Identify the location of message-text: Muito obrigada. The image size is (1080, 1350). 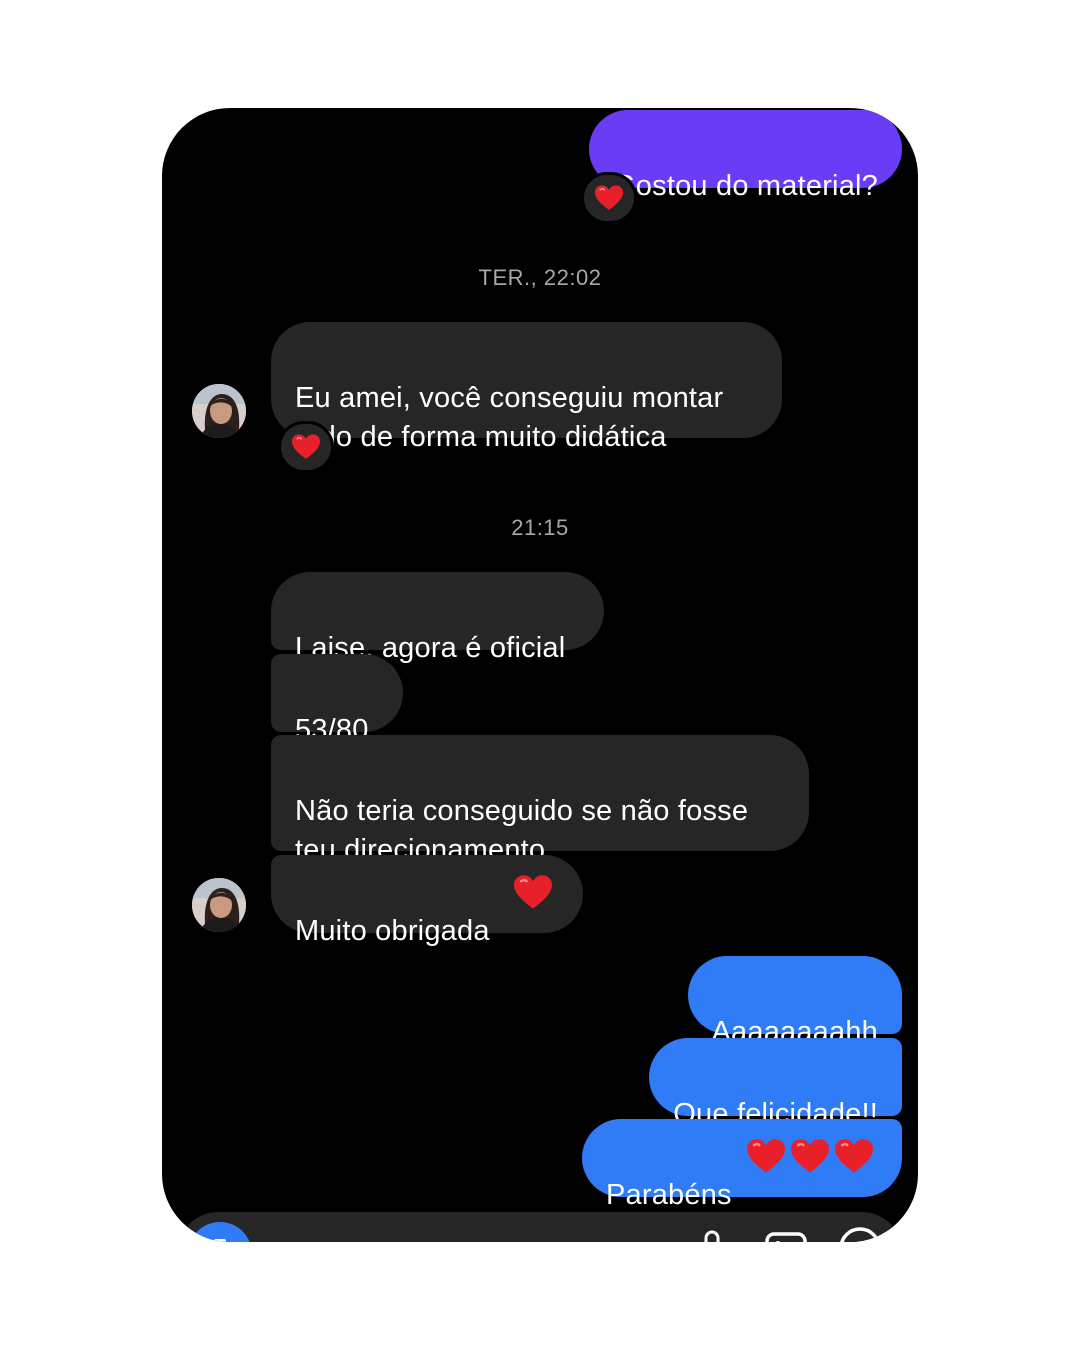
(392, 931).